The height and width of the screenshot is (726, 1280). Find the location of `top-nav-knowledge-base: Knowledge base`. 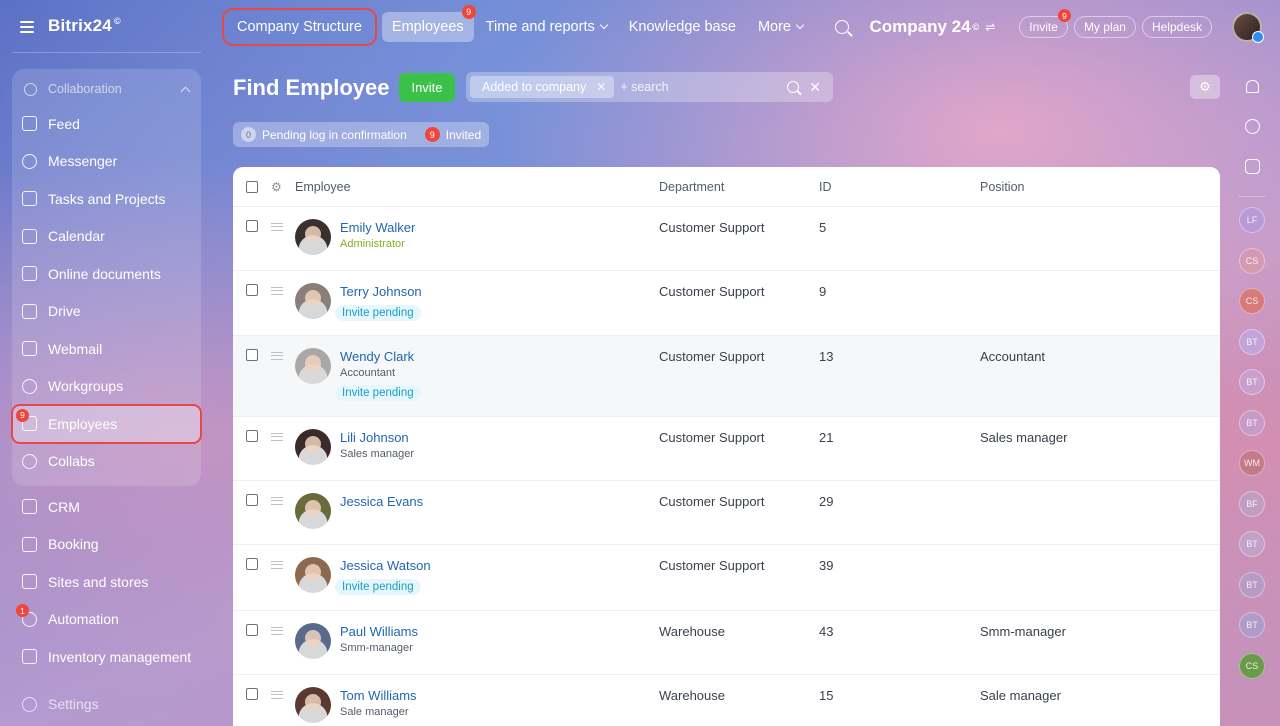

top-nav-knowledge-base: Knowledge base is located at coordinates (682, 27).